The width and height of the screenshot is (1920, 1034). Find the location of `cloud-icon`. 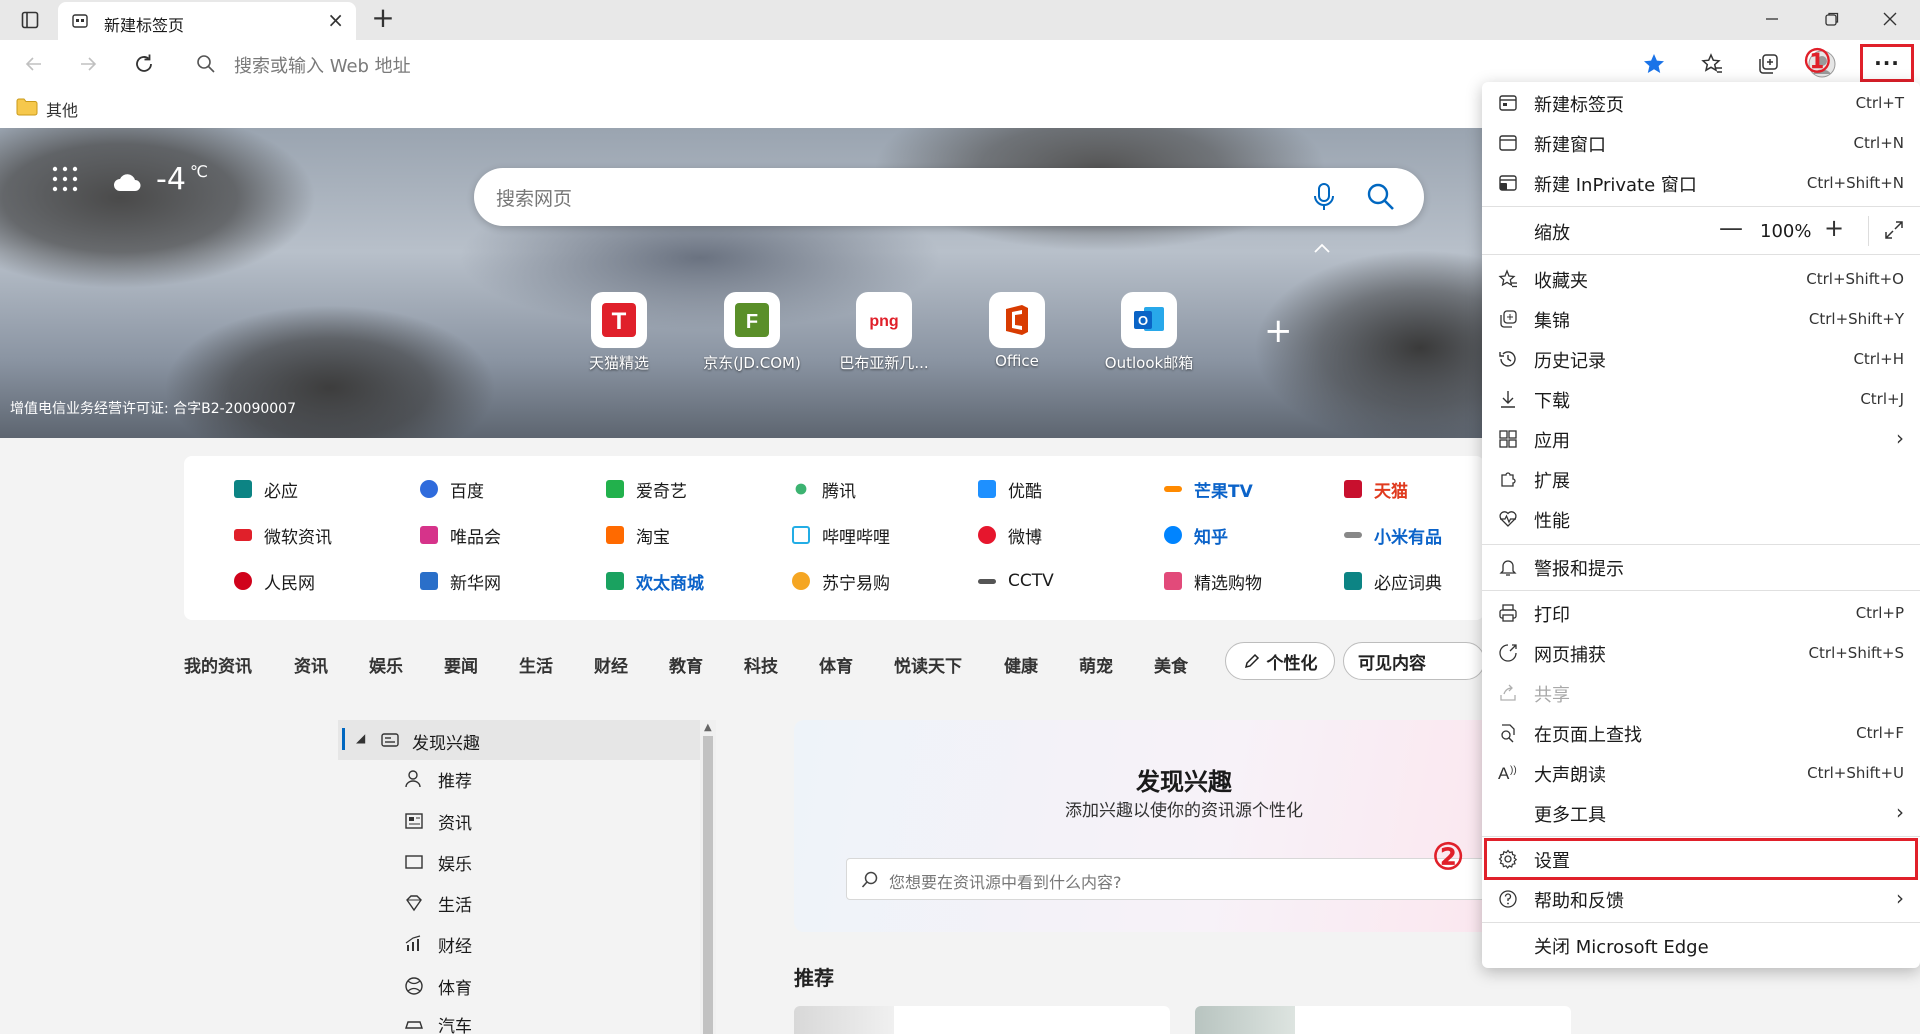

cloud-icon is located at coordinates (127, 182).